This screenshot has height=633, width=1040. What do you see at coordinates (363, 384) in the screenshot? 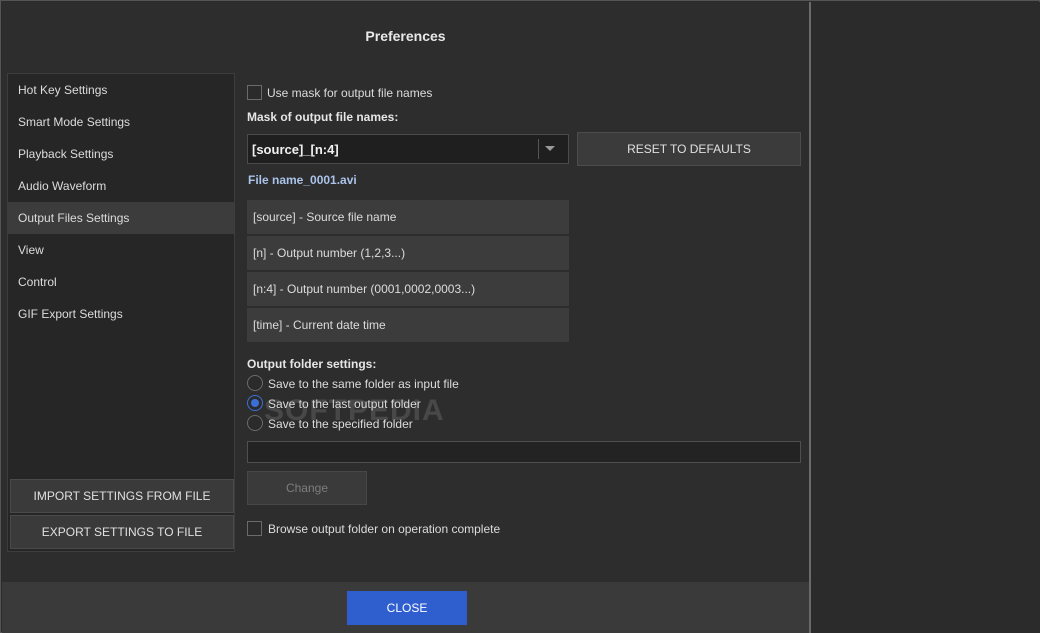
I see `radio-same-folder-label: Save to the same folder as input file` at bounding box center [363, 384].